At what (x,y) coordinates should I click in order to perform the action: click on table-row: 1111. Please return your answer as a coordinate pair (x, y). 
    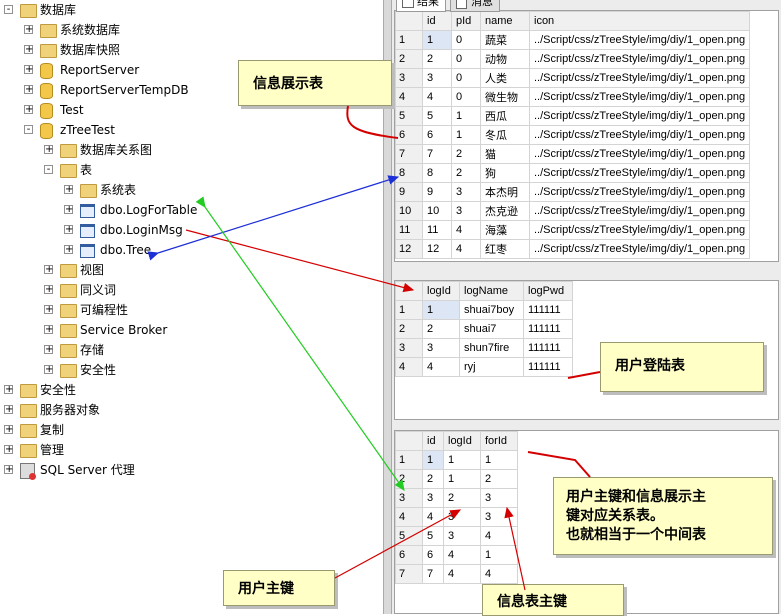
    Looking at the image, I should click on (456, 460).